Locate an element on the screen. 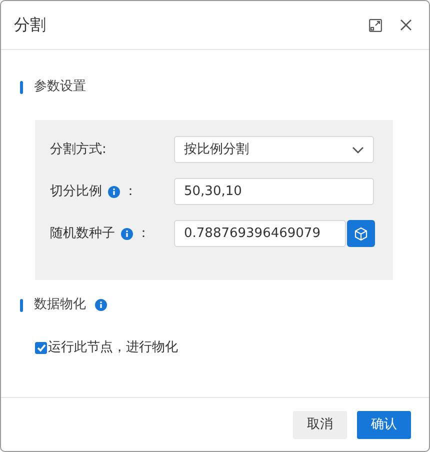  input-field: 0.788769396469079 is located at coordinates (260, 233).